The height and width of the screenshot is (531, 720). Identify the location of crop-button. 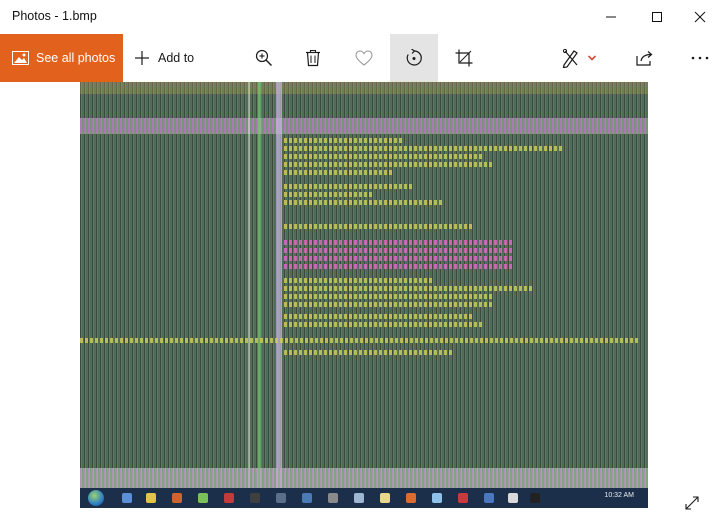
(464, 58).